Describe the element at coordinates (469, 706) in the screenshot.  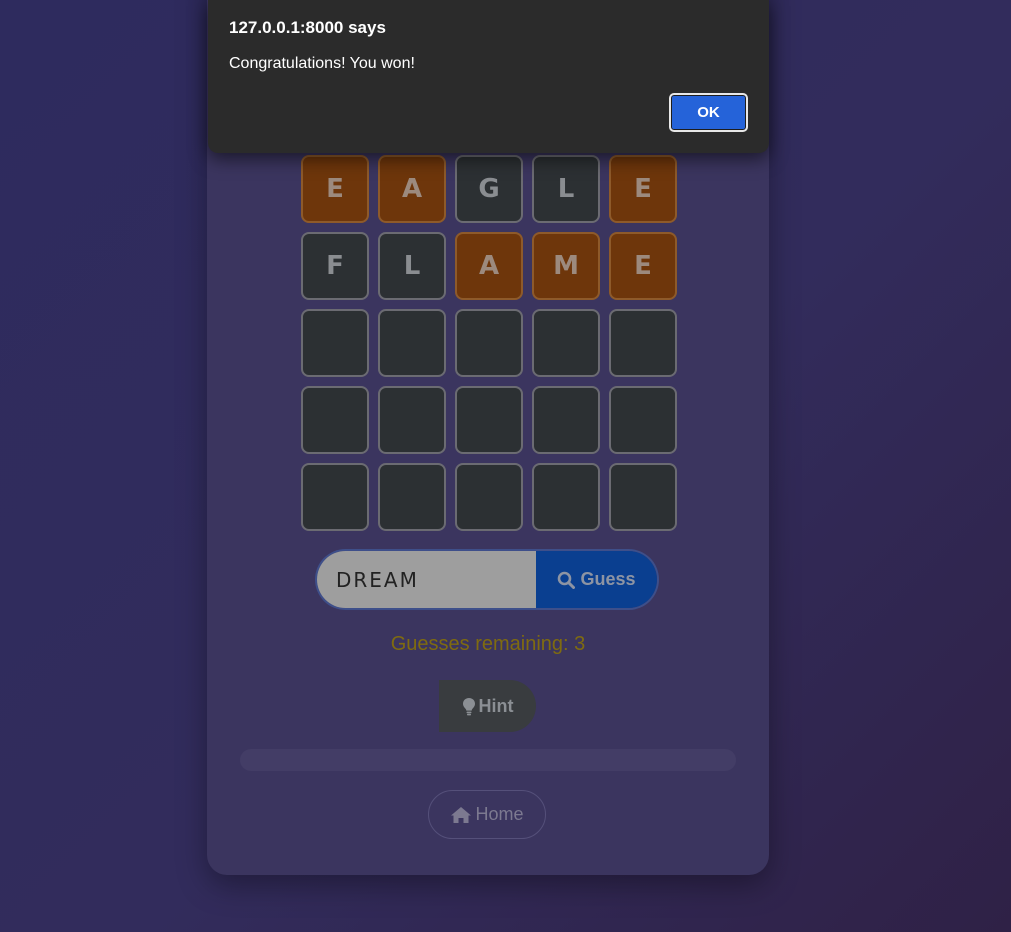
I see `lightbulb-icon` at that location.